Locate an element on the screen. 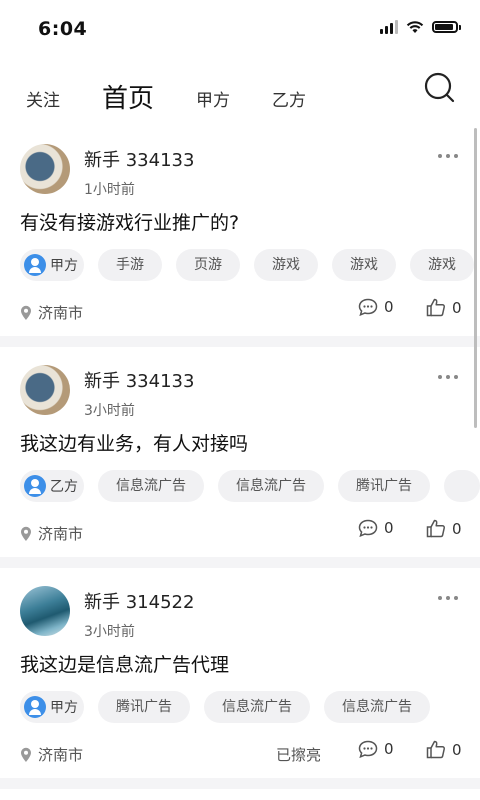 This screenshot has width=480, height=800. post-tags: 乙方 信息流广告 信息流广告 腾讯广告 is located at coordinates (250, 486).